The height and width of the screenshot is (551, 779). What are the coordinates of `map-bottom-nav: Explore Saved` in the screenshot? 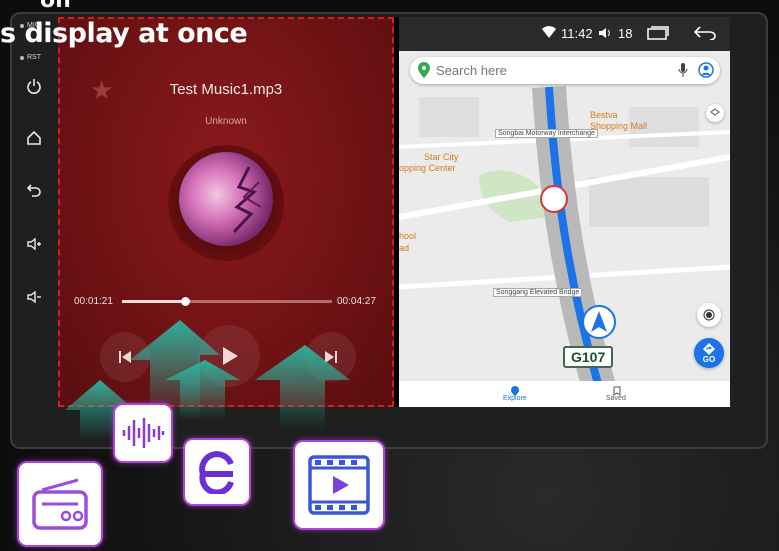 It's located at (564, 394).